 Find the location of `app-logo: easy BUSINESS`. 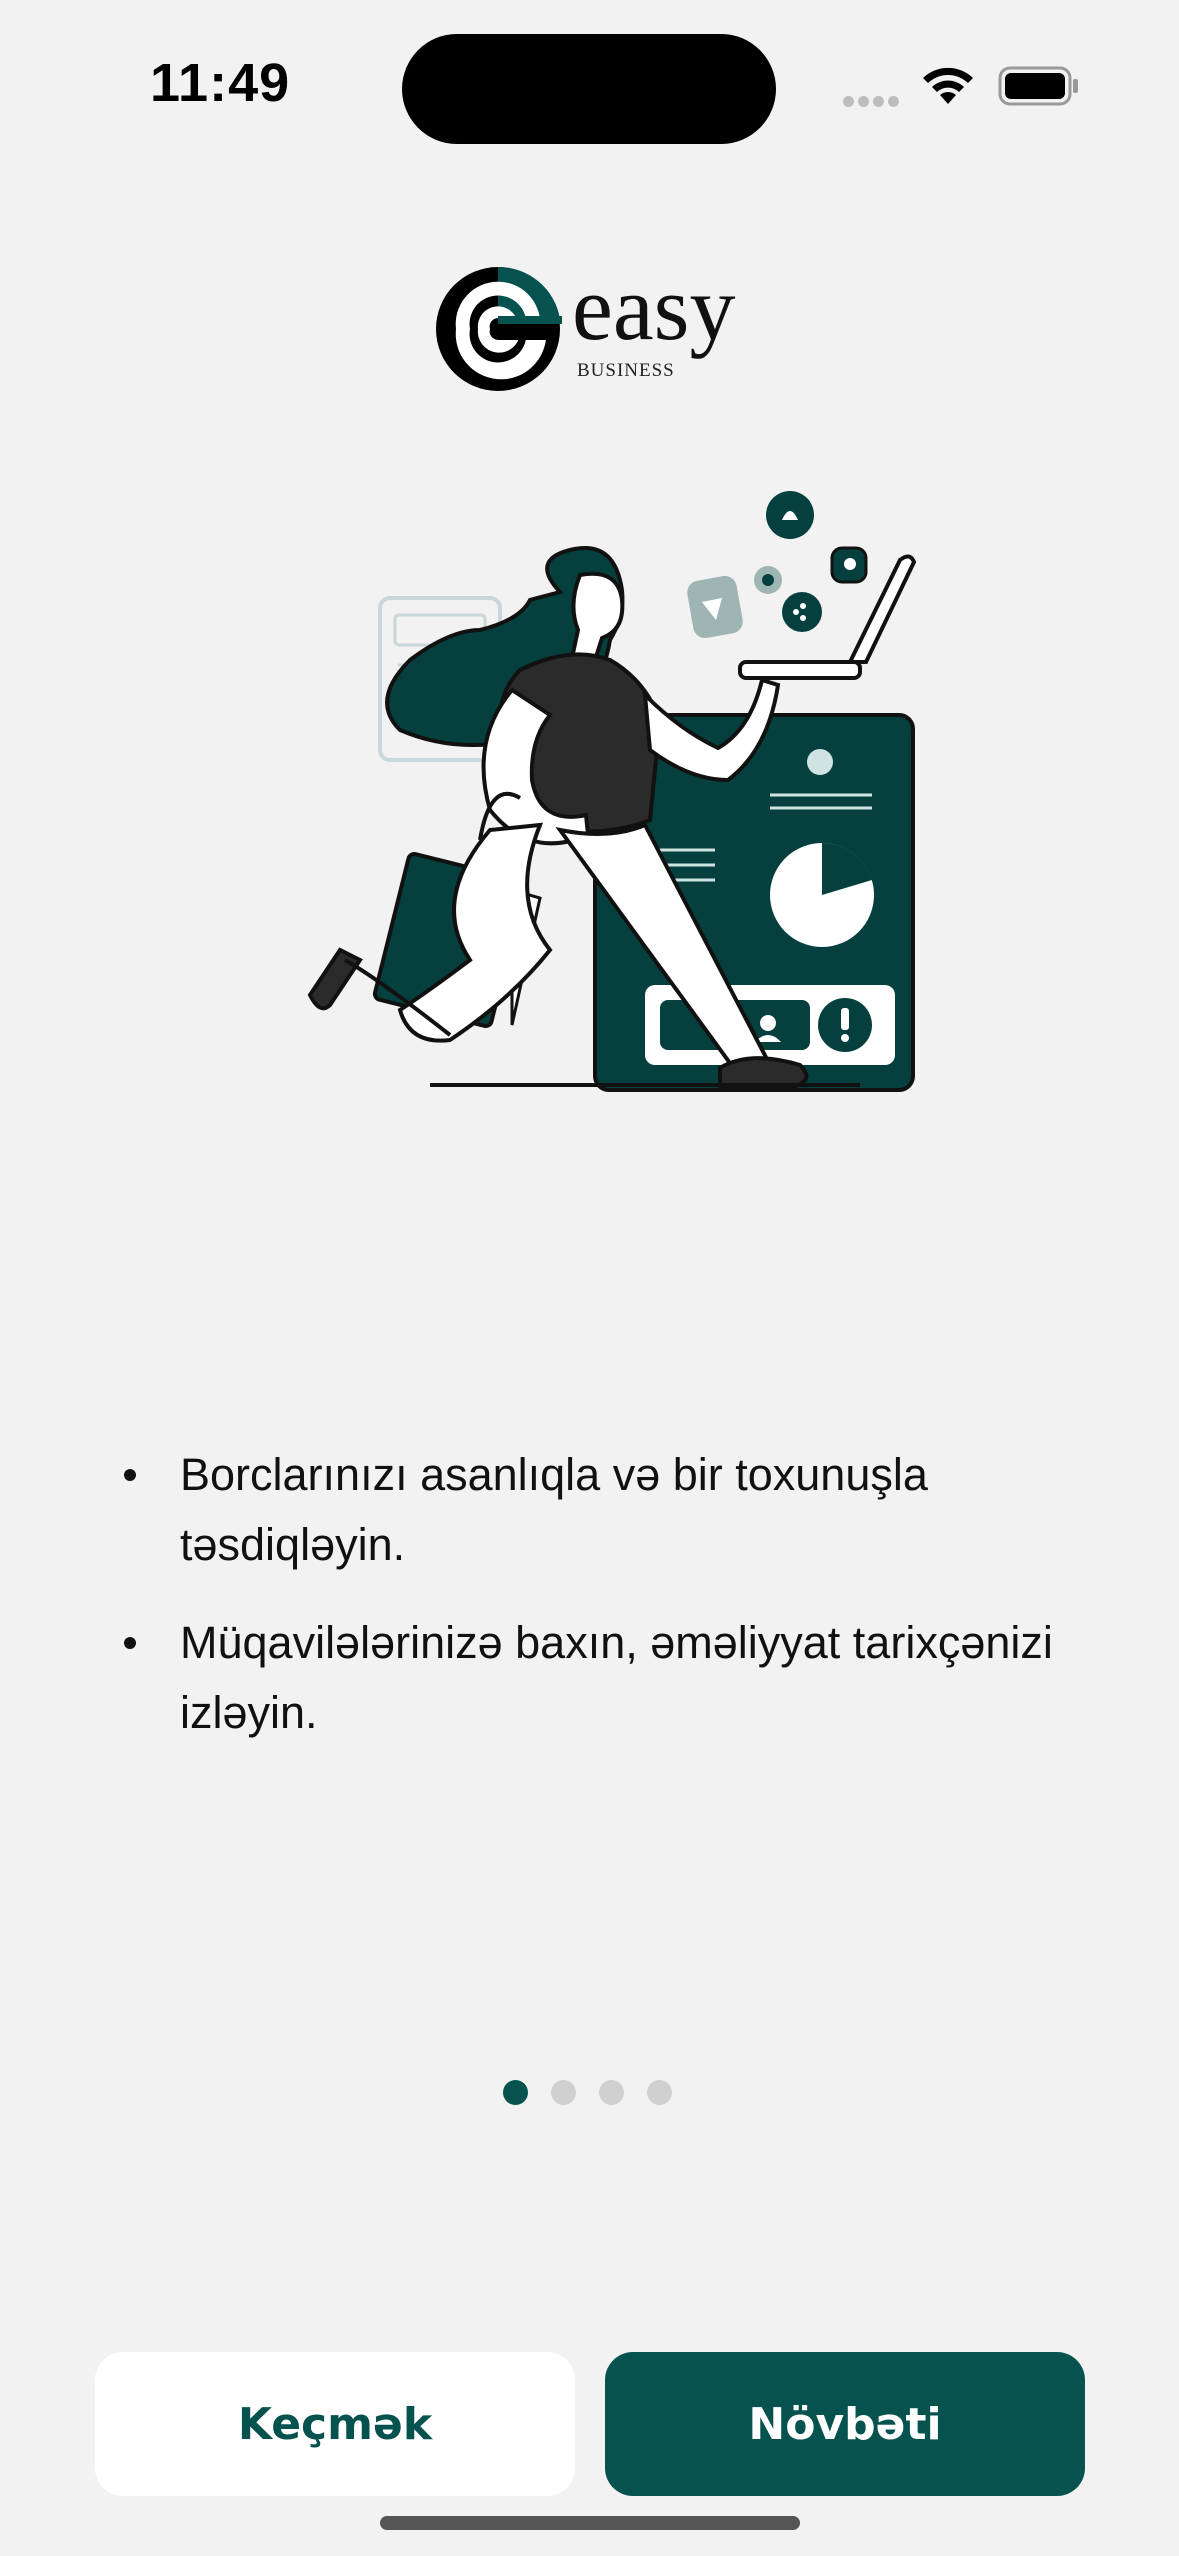

app-logo: easy BUSINESS is located at coordinates (591, 325).